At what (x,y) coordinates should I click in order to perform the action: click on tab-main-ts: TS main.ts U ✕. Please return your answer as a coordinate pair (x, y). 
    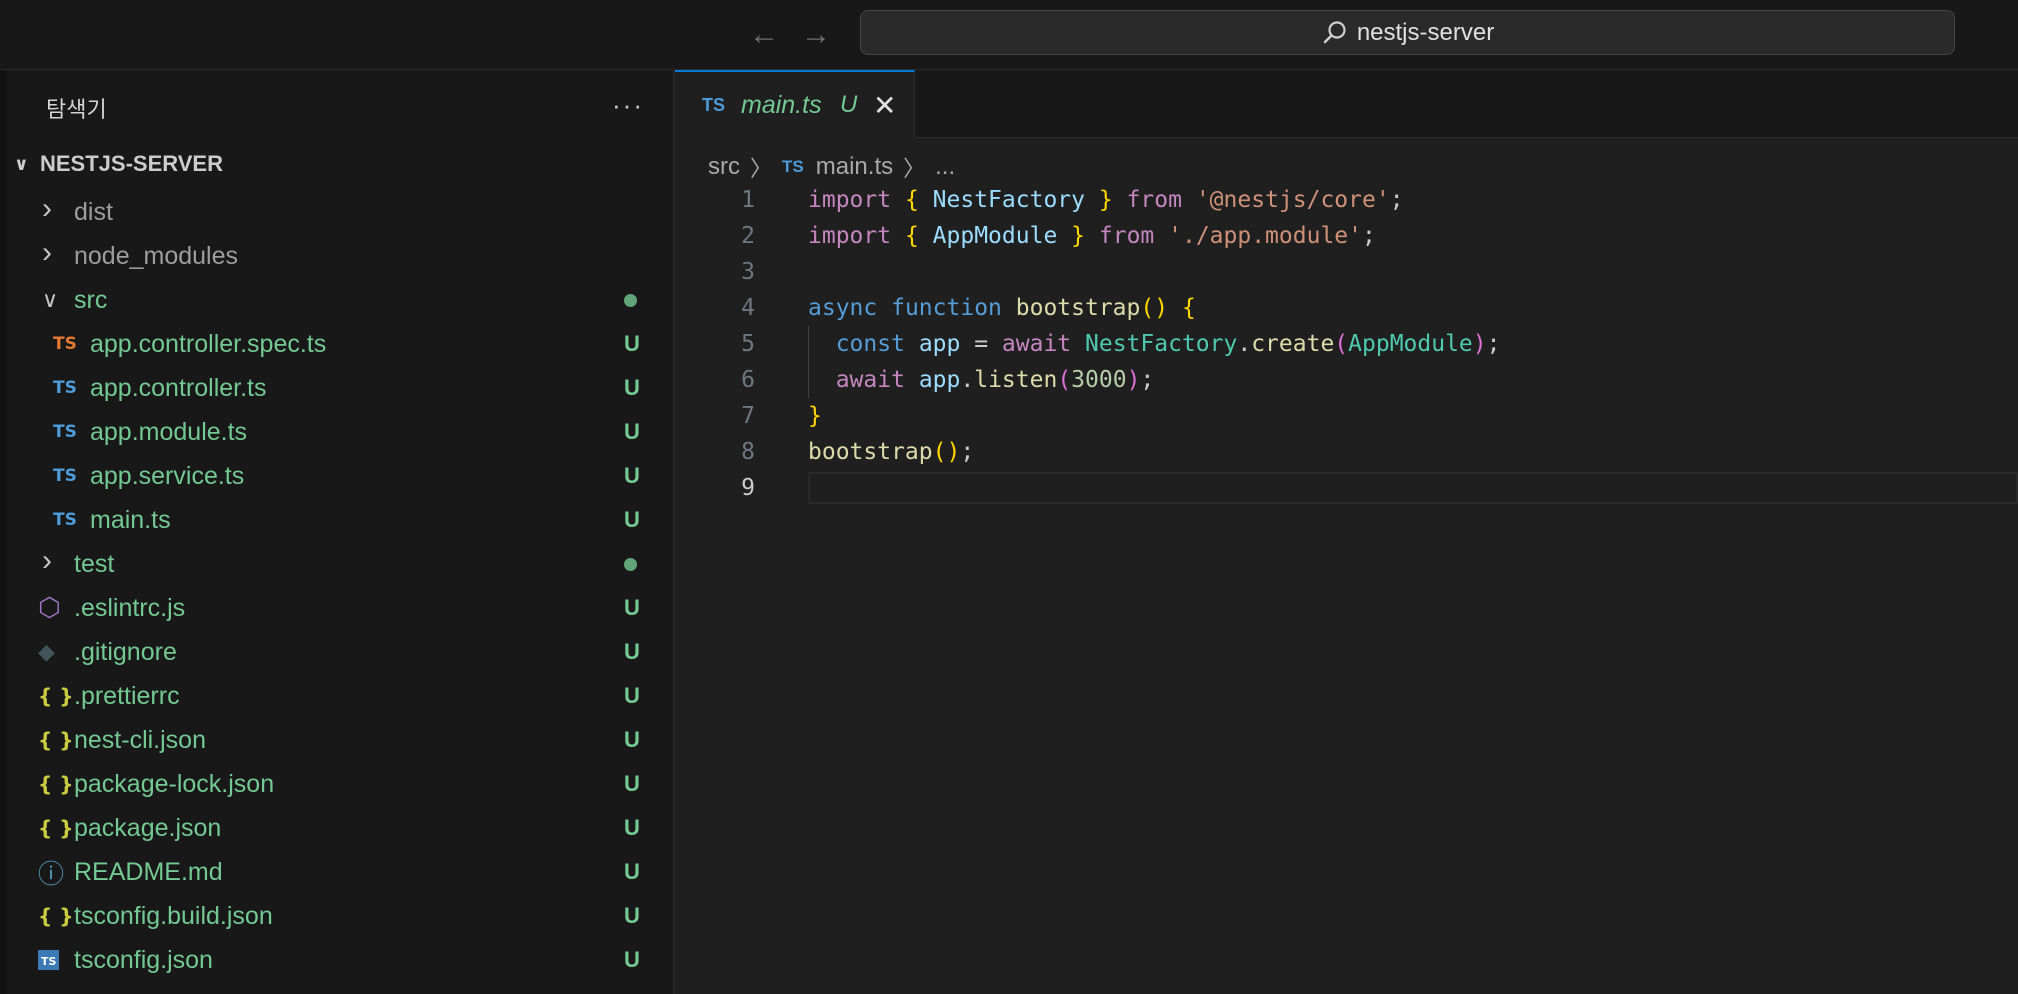
    Looking at the image, I should click on (795, 104).